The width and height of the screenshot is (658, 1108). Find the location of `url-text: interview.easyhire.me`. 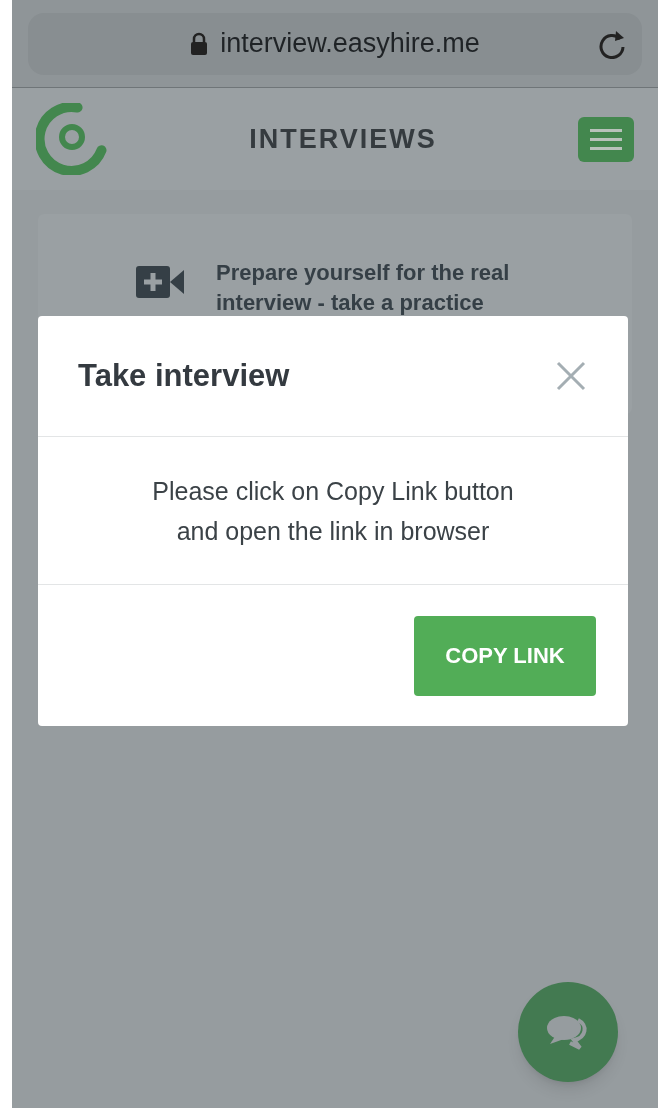

url-text: interview.easyhire.me is located at coordinates (350, 44).